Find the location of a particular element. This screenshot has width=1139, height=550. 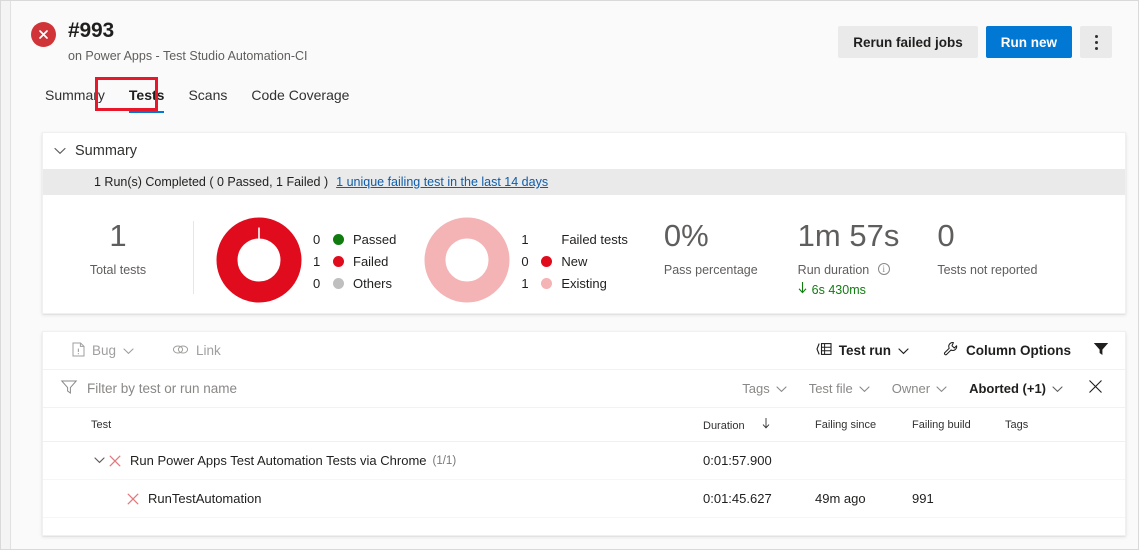

bug-button: Bug is located at coordinates (103, 351).